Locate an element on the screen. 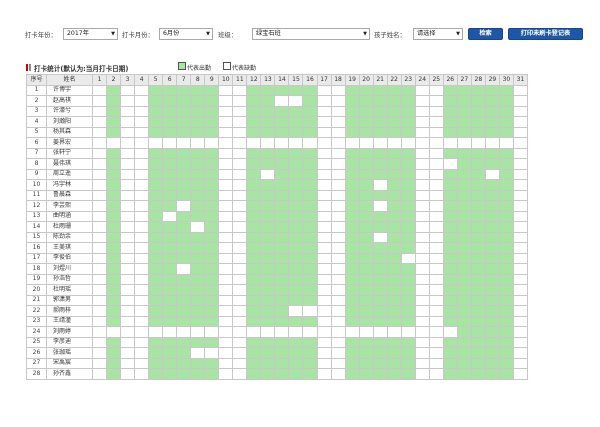 The image size is (600, 427). absent-legend-swatch is located at coordinates (227, 66).